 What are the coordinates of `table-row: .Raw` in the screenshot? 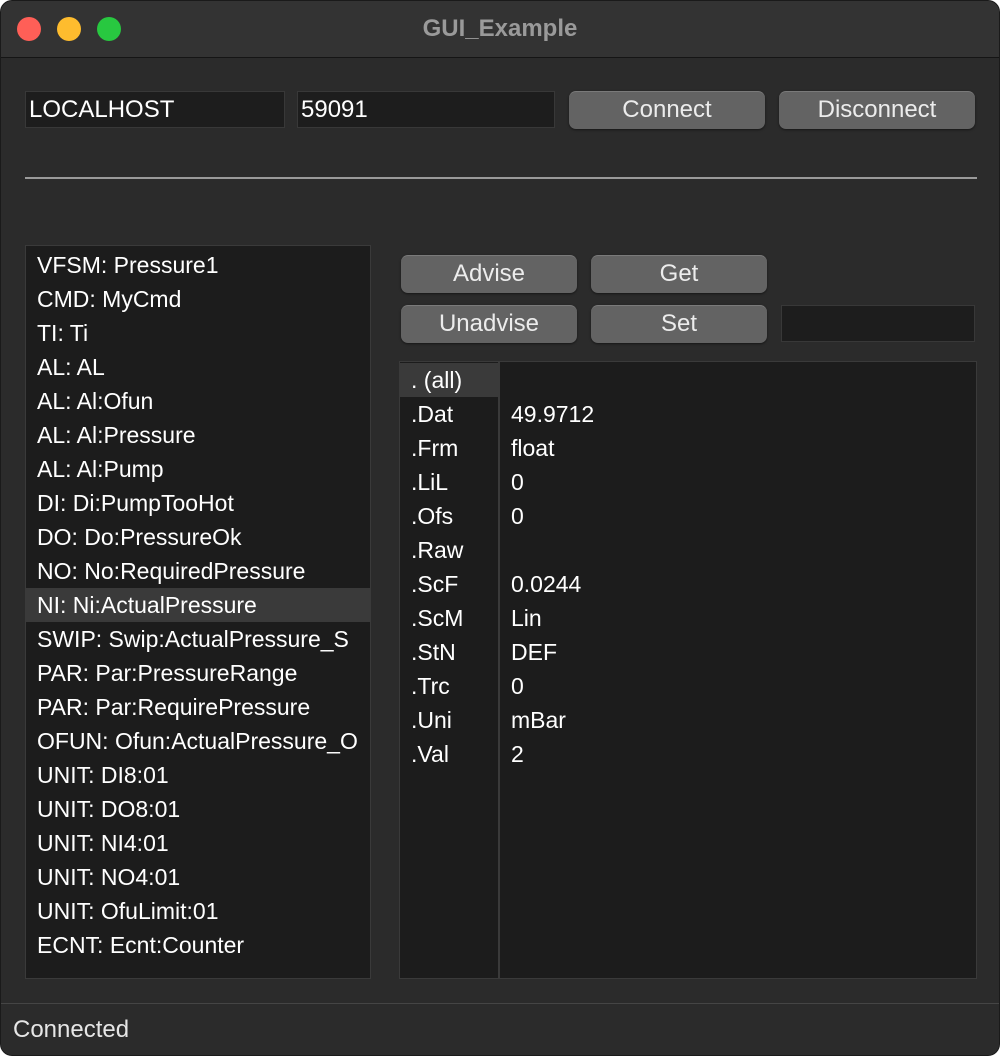 It's located at (688, 550).